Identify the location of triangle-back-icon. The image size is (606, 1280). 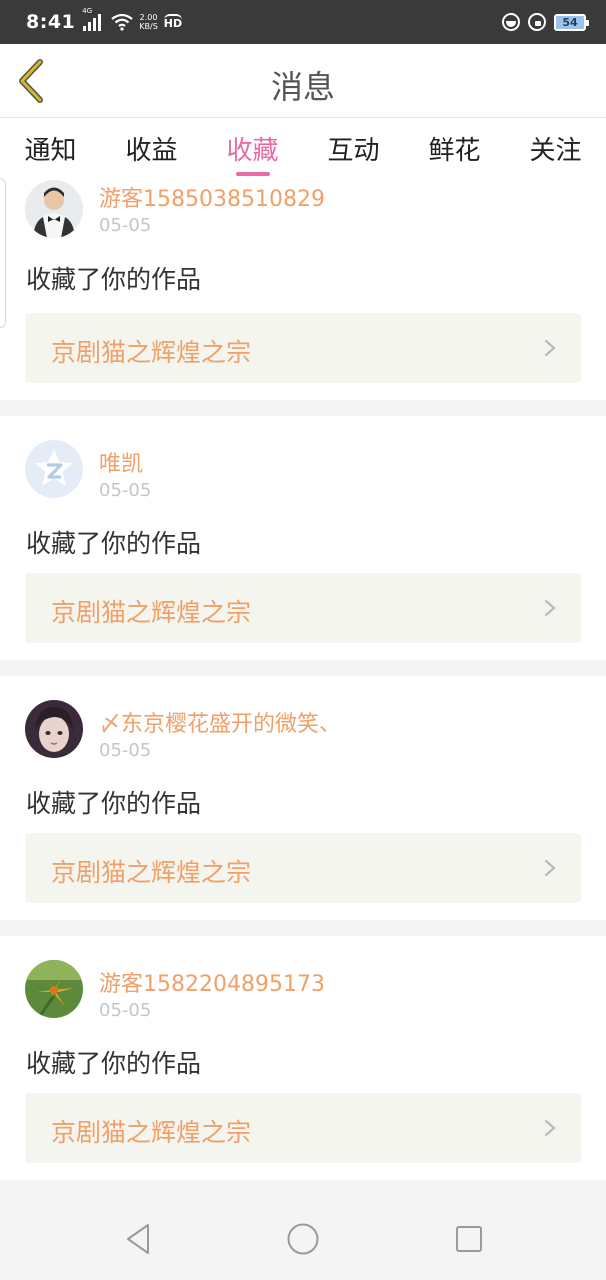
(139, 1239).